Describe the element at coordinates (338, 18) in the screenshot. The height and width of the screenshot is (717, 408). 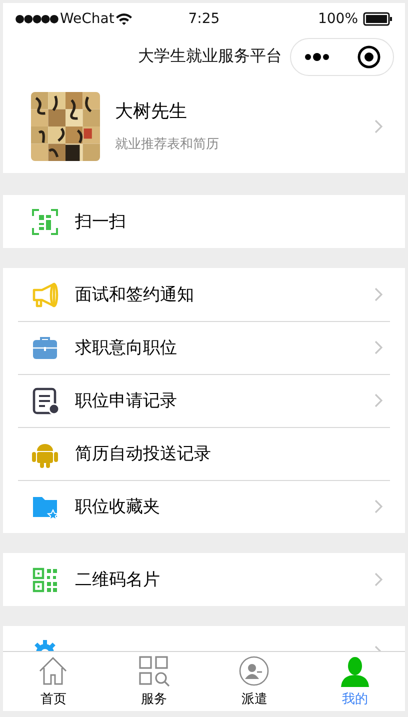
I see `battery-percent: 100%` at that location.